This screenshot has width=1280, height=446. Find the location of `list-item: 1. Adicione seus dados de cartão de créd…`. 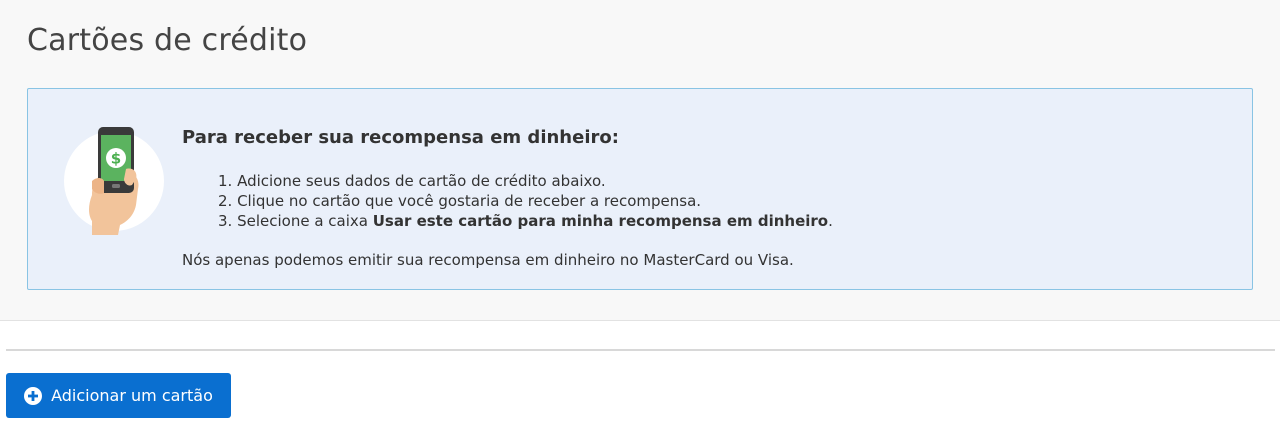

list-item: 1. Adicione seus dados de cartão de créd… is located at coordinates (525, 181).